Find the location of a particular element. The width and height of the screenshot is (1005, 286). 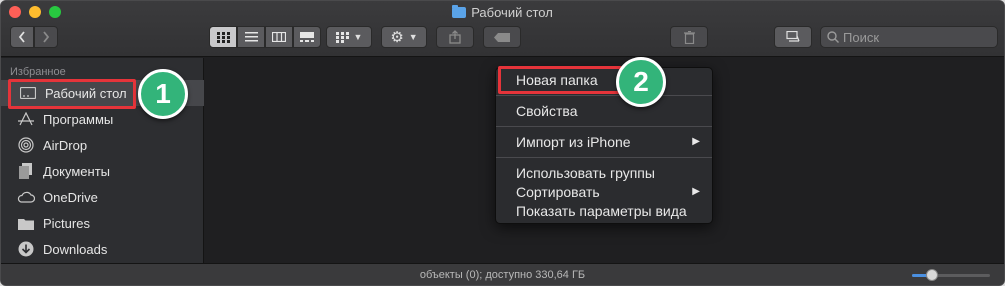

menu-item-use-groups: Использовать группы is located at coordinates (604, 173).